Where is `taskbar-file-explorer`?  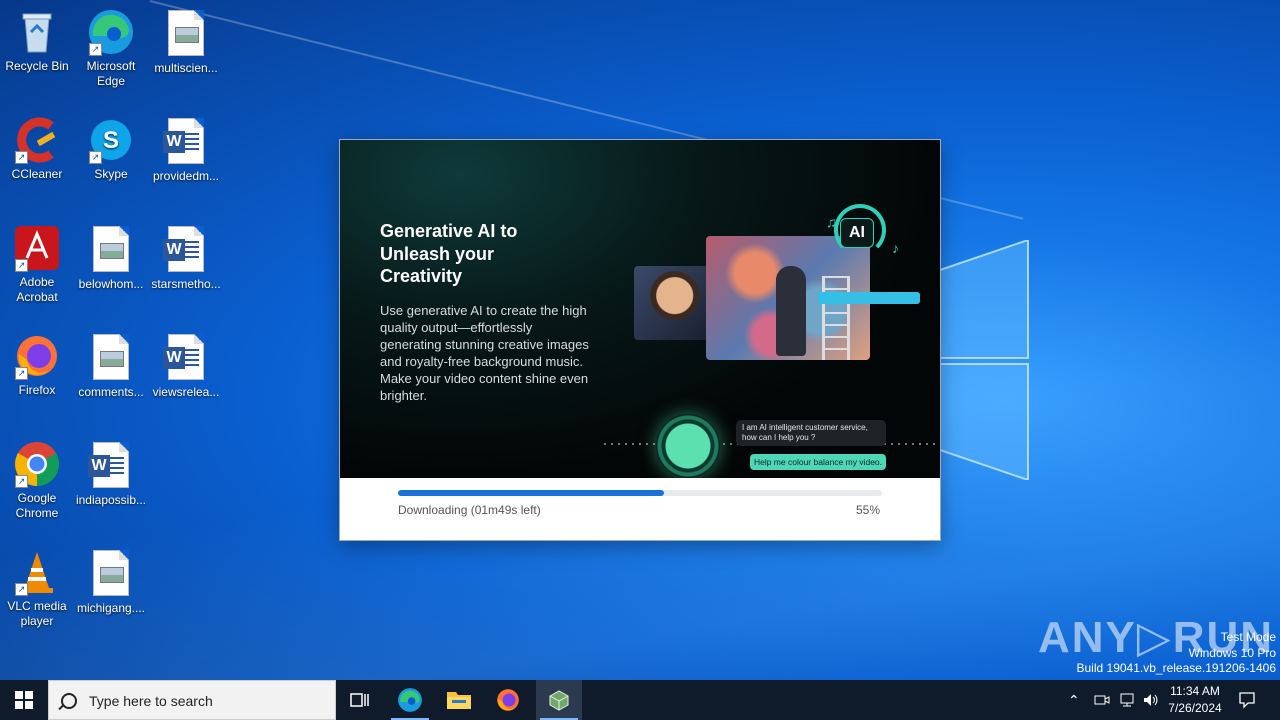 taskbar-file-explorer is located at coordinates (459, 700).